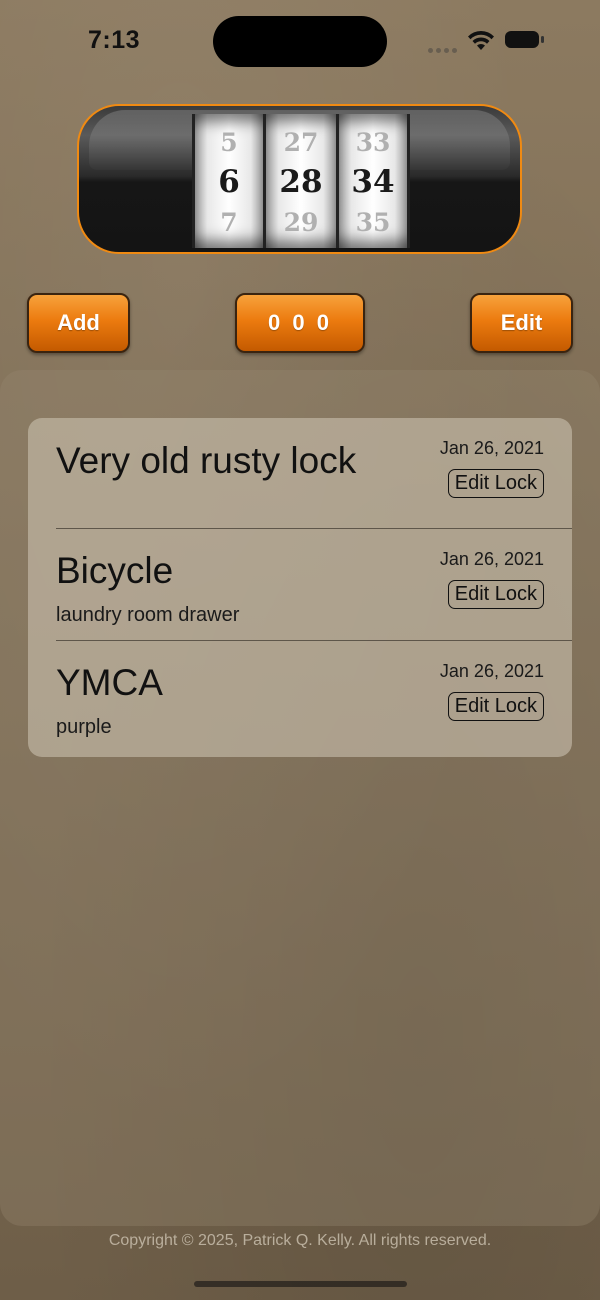 The image size is (600, 1300). What do you see at coordinates (115, 570) in the screenshot?
I see `lock-name: Bicycle` at bounding box center [115, 570].